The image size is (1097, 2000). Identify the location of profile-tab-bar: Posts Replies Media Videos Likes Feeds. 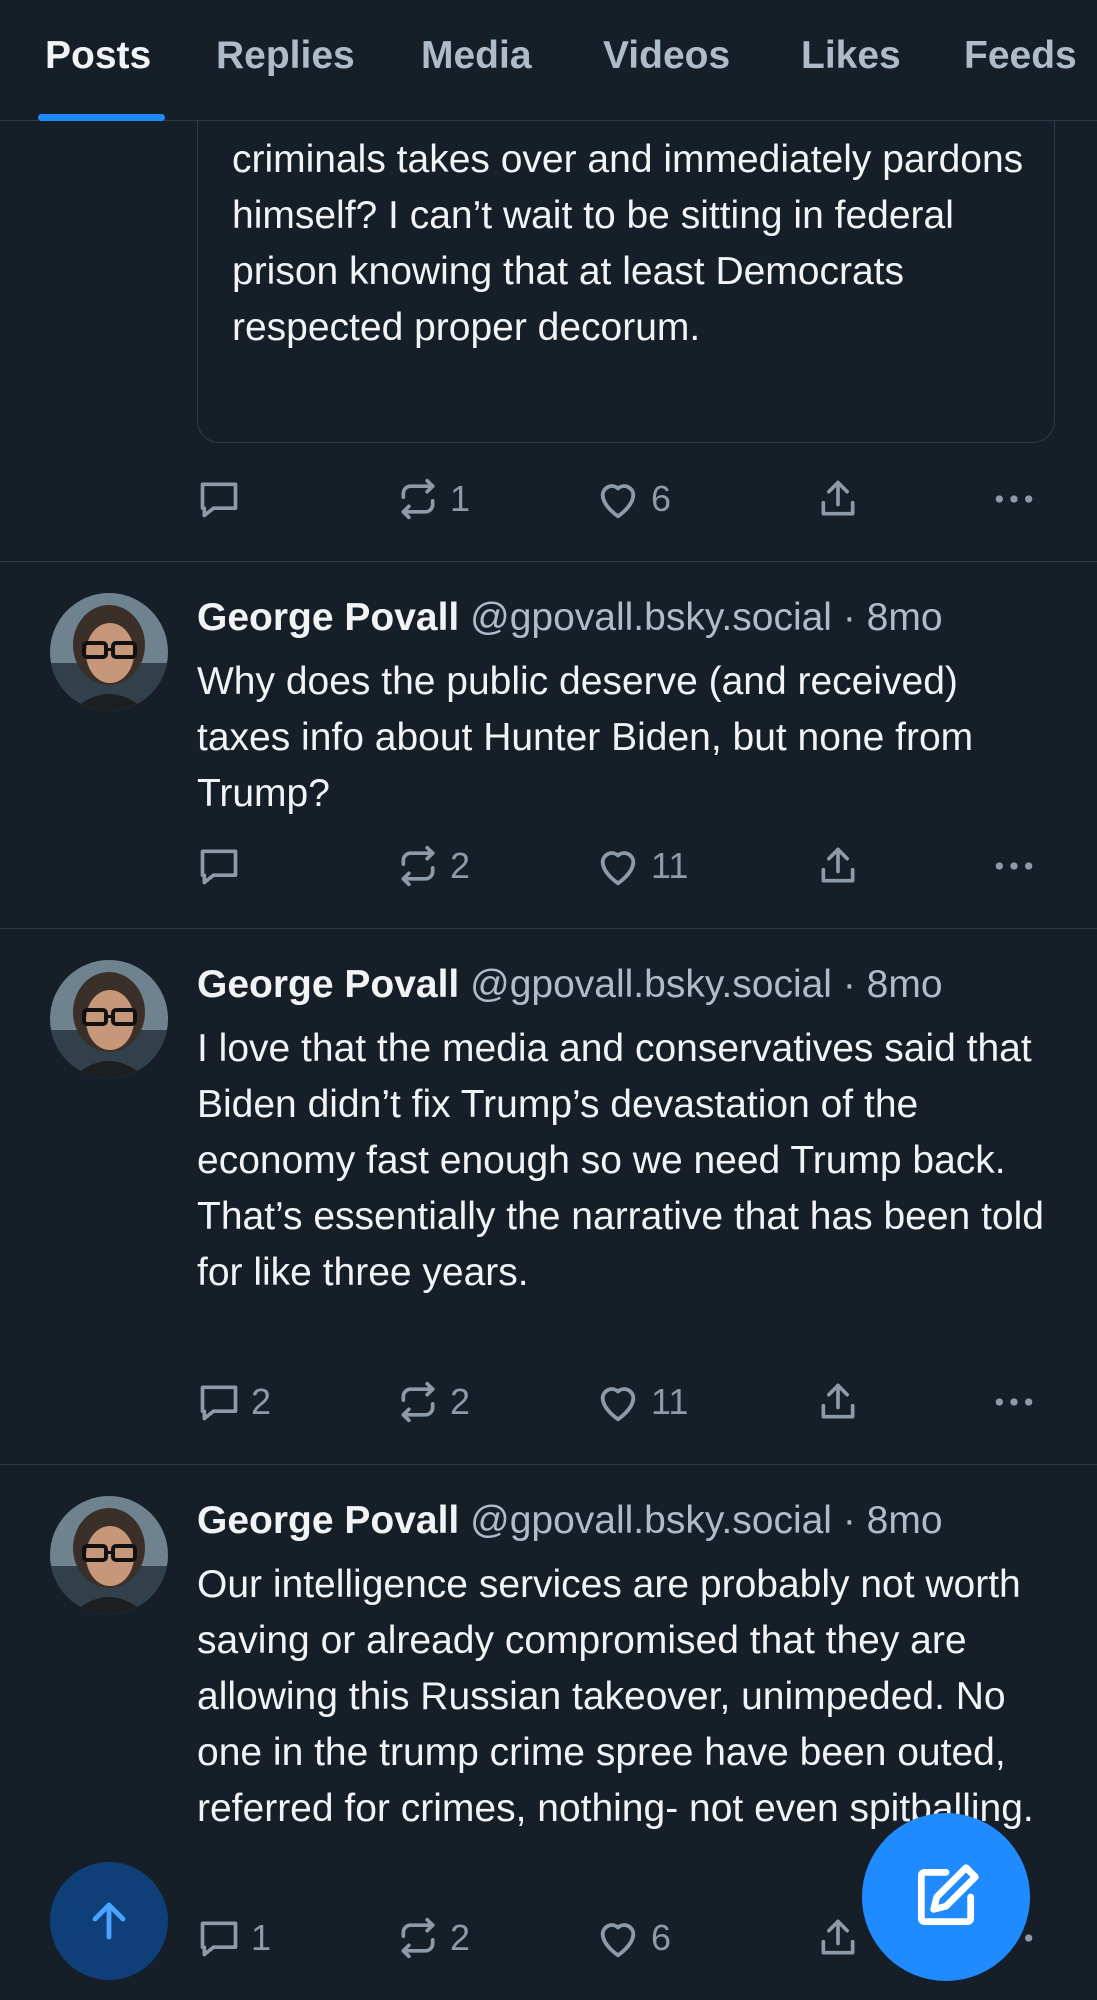
(548, 60).